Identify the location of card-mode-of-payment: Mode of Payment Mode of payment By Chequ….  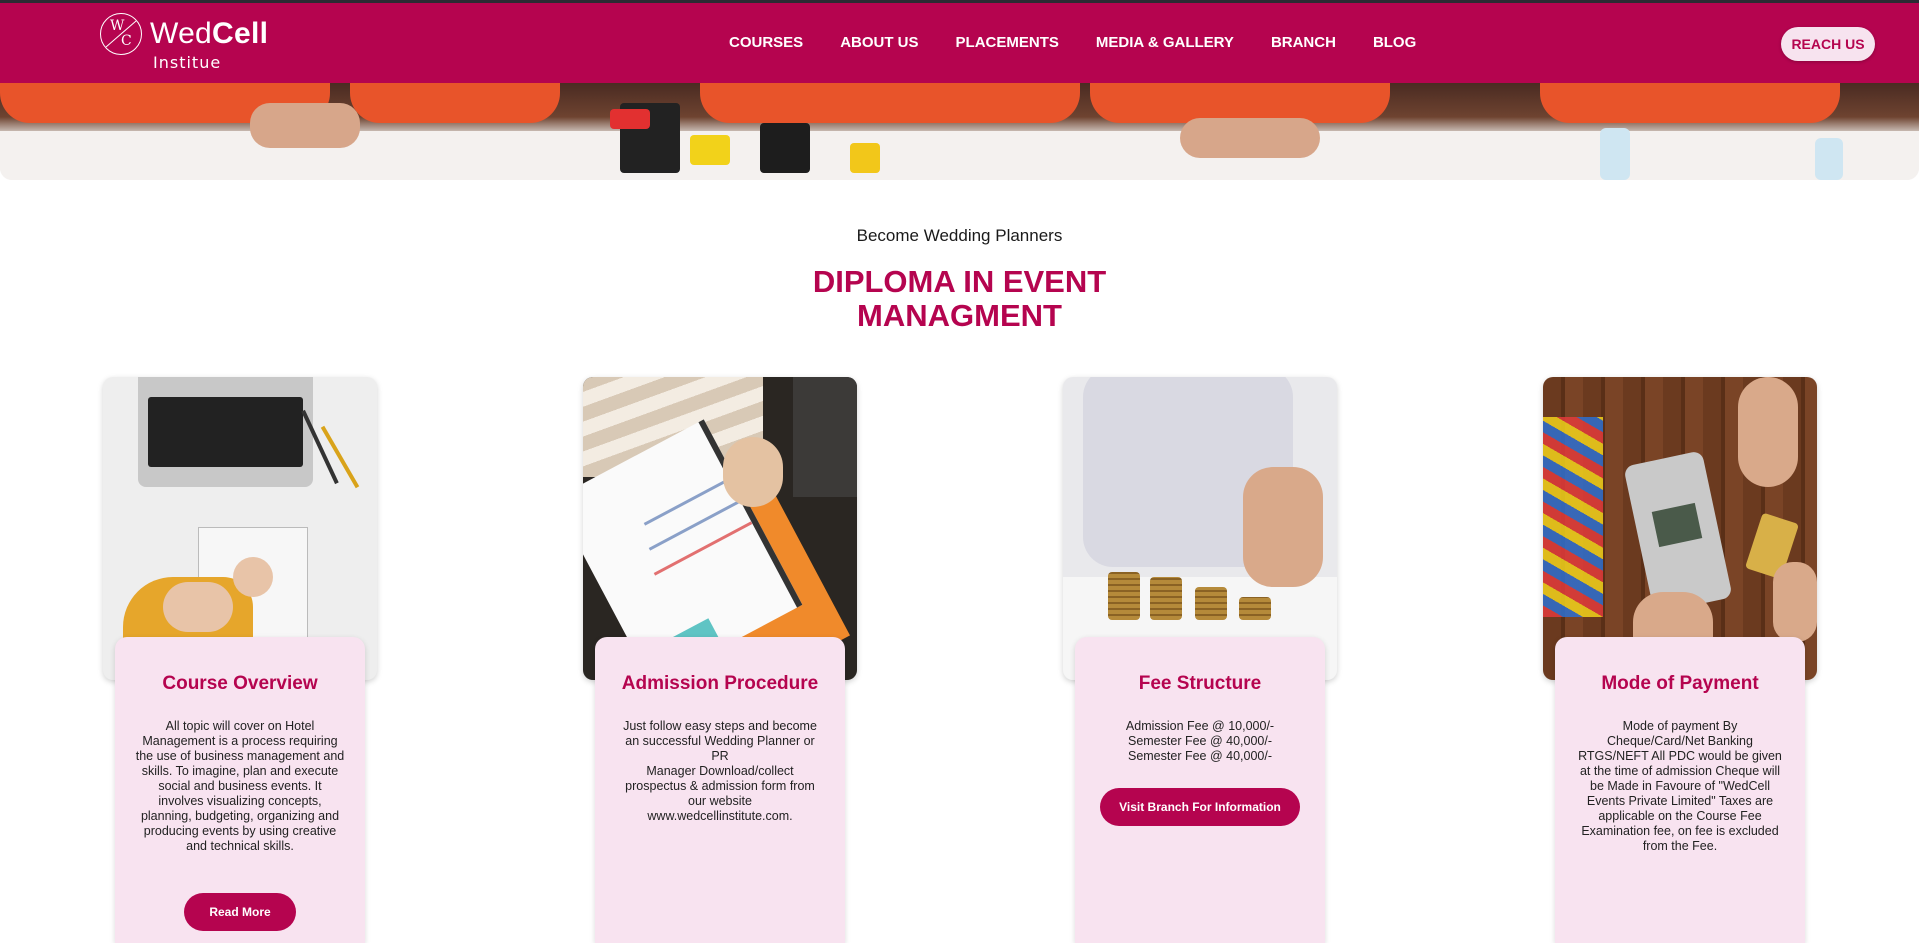
(1680, 790).